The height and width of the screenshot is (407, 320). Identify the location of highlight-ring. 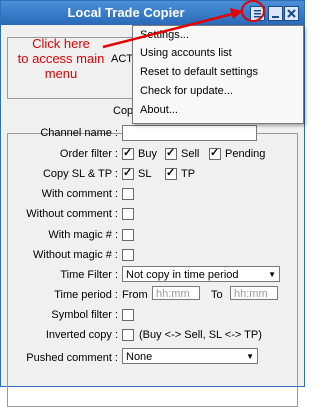
(253, 11).